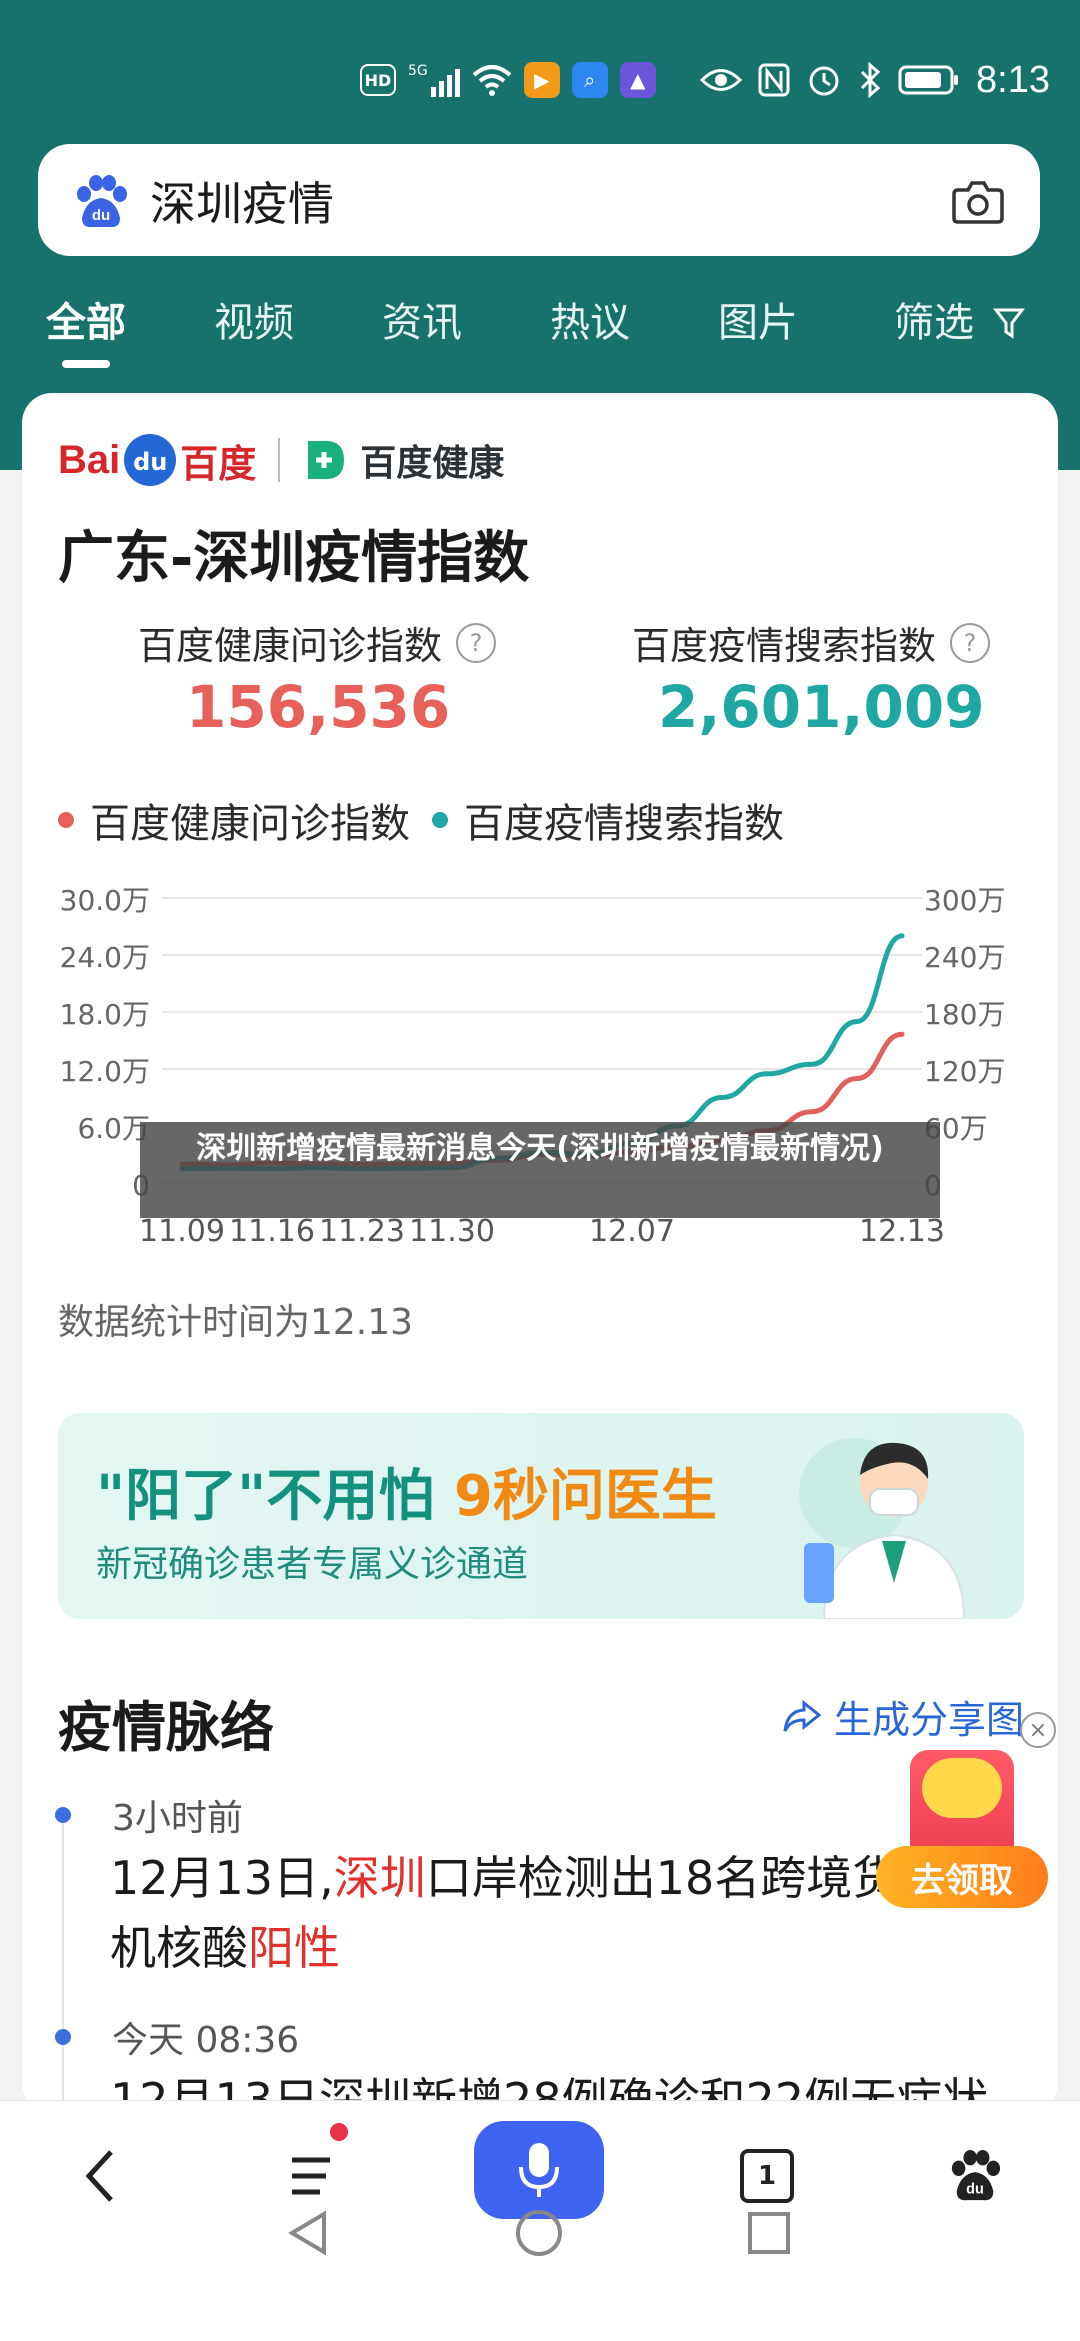 This screenshot has width=1080, height=2341. What do you see at coordinates (318, 707) in the screenshot?
I see `consult-index-value: 156,536` at bounding box center [318, 707].